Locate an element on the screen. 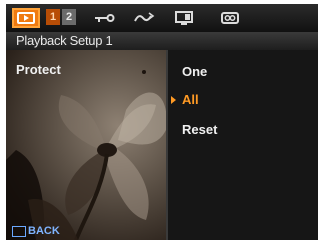 The height and width of the screenshot is (244, 324). selection-arrow-icon is located at coordinates (173, 100).